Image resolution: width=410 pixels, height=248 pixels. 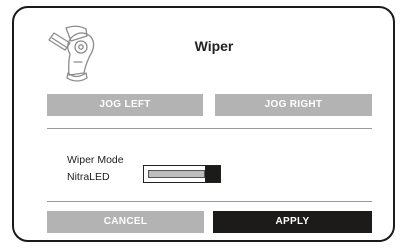 I want to click on wiper-mode-value: NitraLED, so click(x=88, y=177).